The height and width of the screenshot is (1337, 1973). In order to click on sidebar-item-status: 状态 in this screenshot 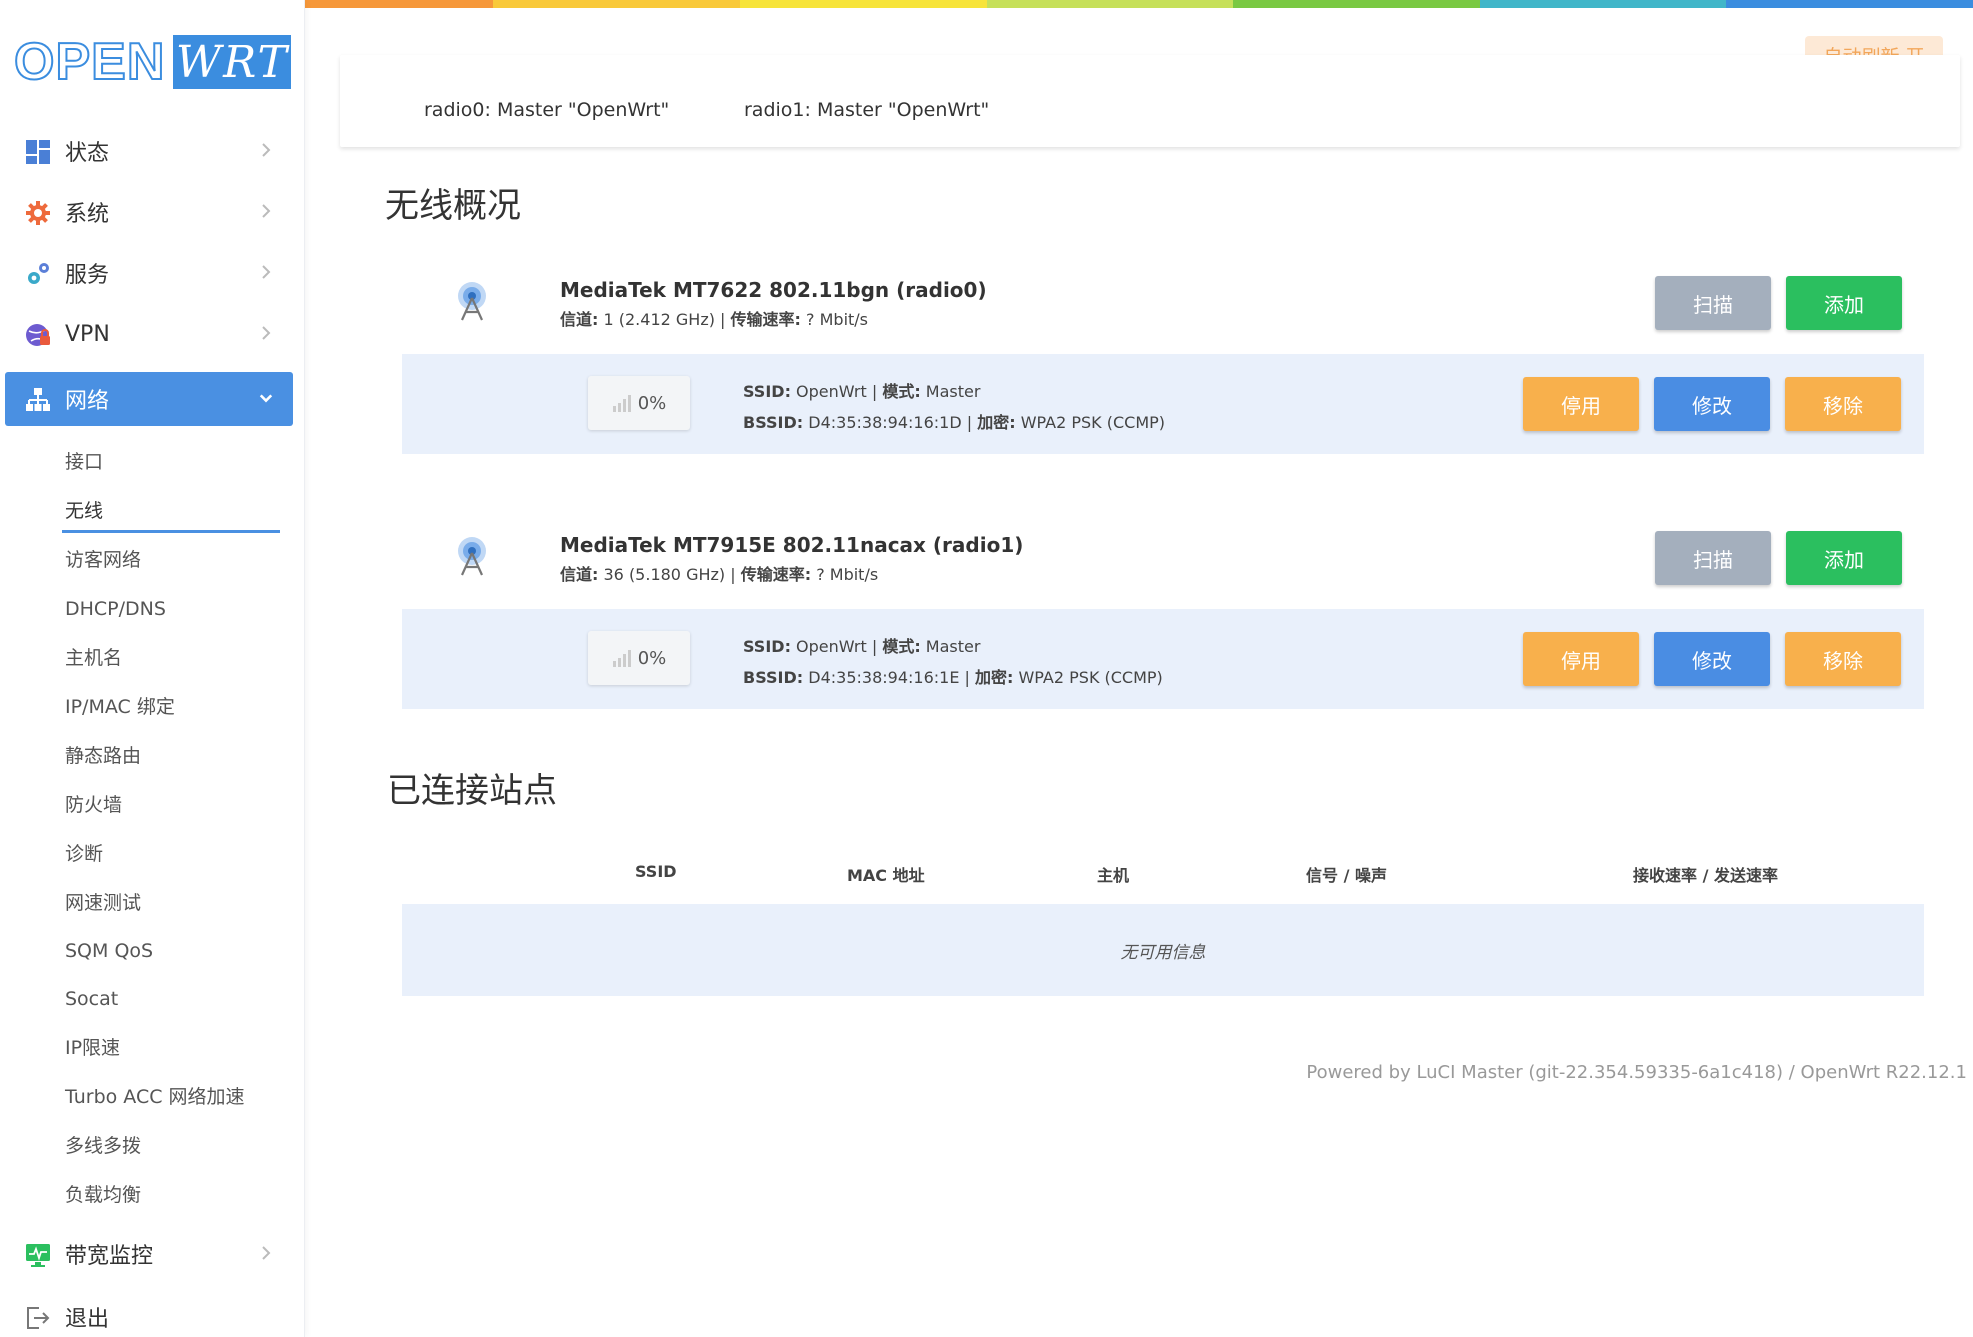, I will do `click(149, 151)`.